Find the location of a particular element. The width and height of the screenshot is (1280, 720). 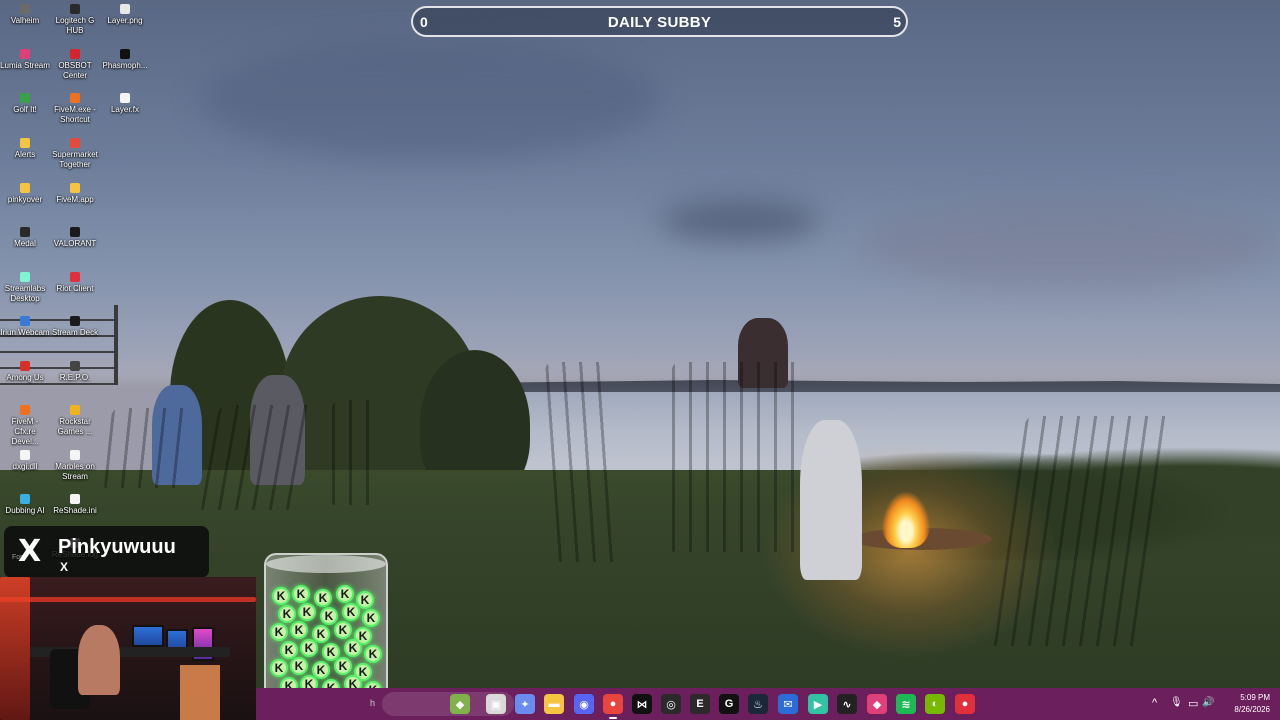

desktop-icon-label: FiveM.app is located at coordinates (75, 199).